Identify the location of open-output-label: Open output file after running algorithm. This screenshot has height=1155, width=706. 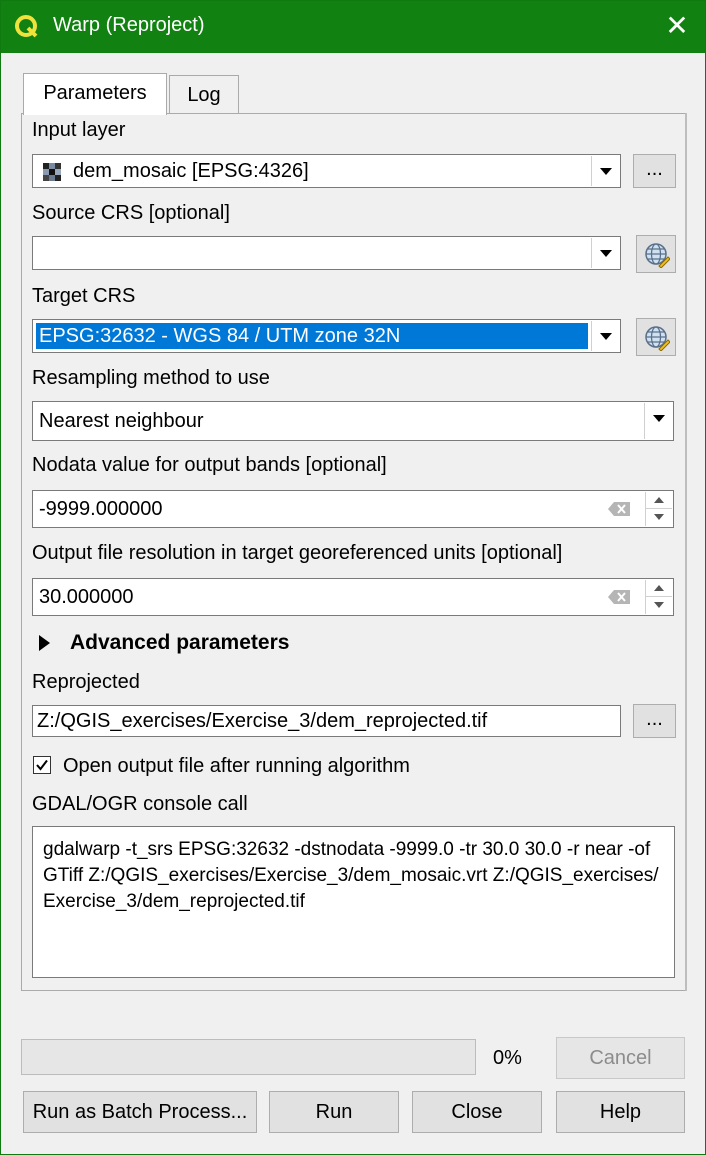
(236, 766).